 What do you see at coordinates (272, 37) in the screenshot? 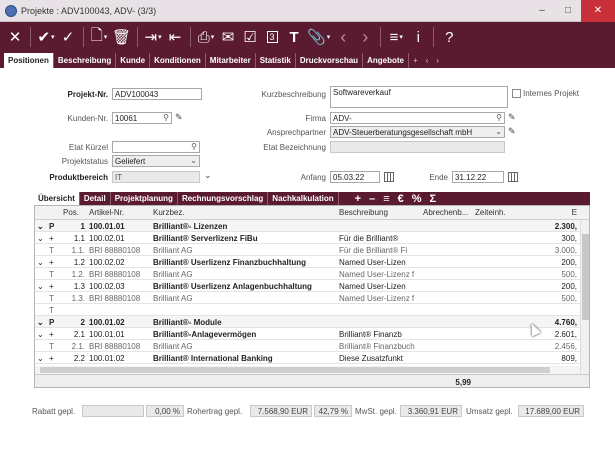
I see `calendar-icon: 3` at bounding box center [272, 37].